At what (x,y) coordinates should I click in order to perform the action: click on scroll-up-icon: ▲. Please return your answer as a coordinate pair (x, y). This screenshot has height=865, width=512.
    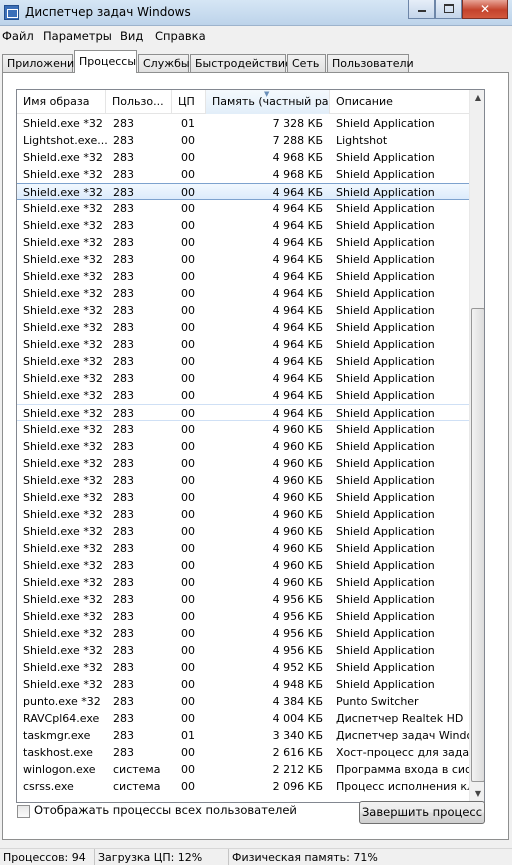
    Looking at the image, I should click on (477, 98).